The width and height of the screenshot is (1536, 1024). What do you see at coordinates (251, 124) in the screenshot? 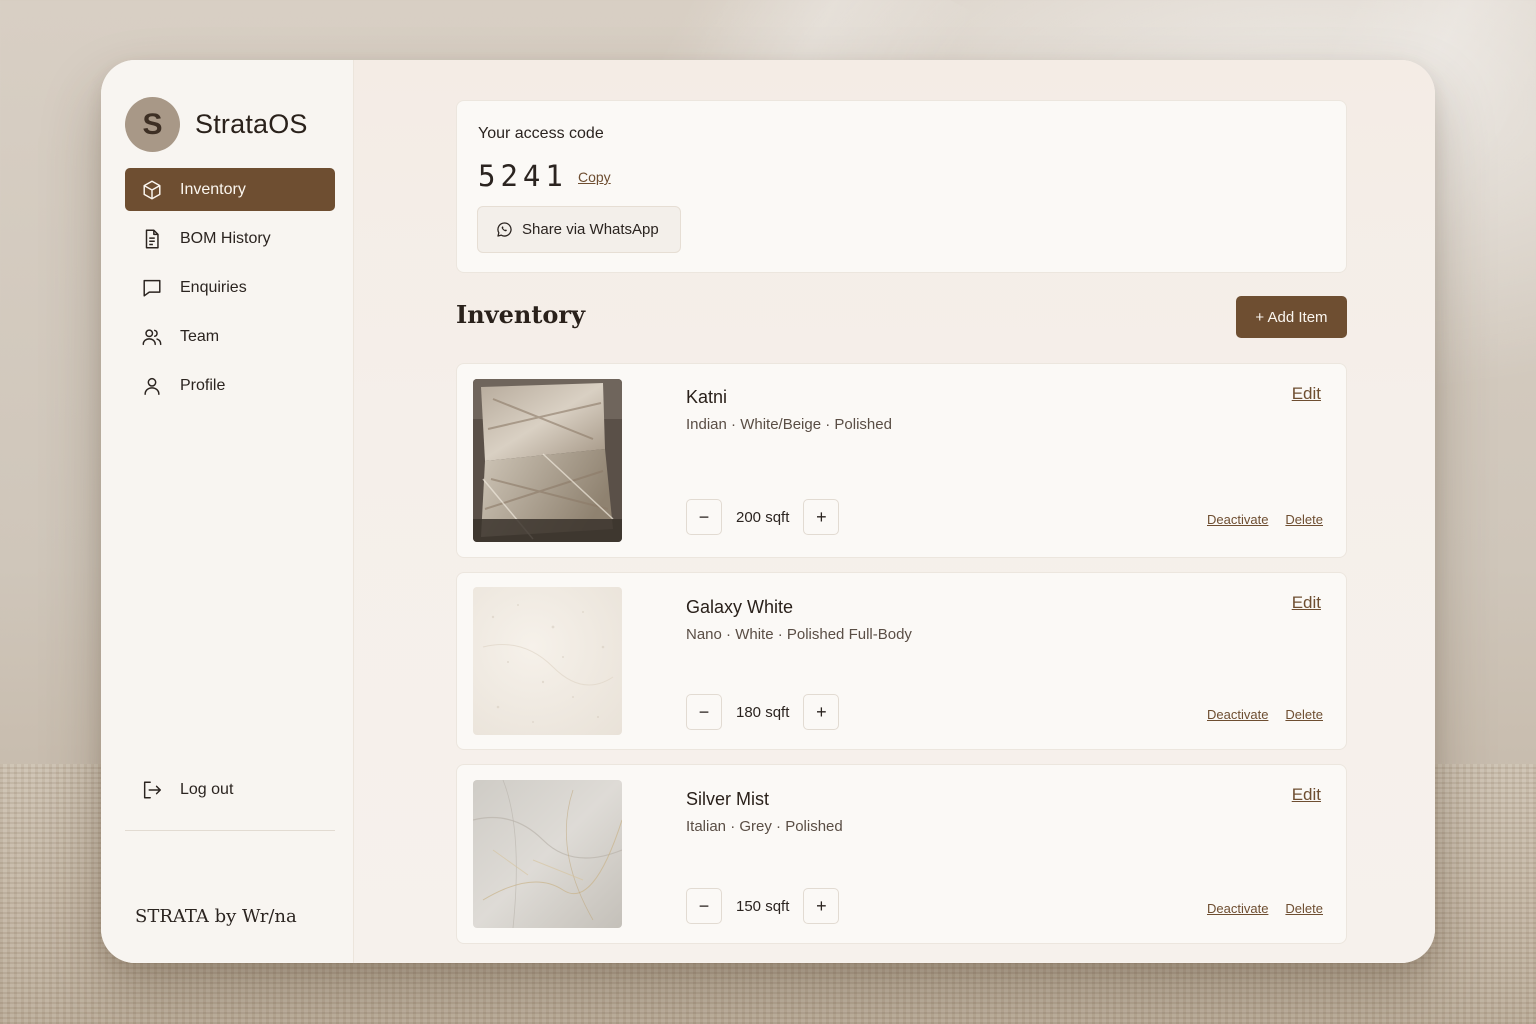
I see `app-name: StrataOS` at bounding box center [251, 124].